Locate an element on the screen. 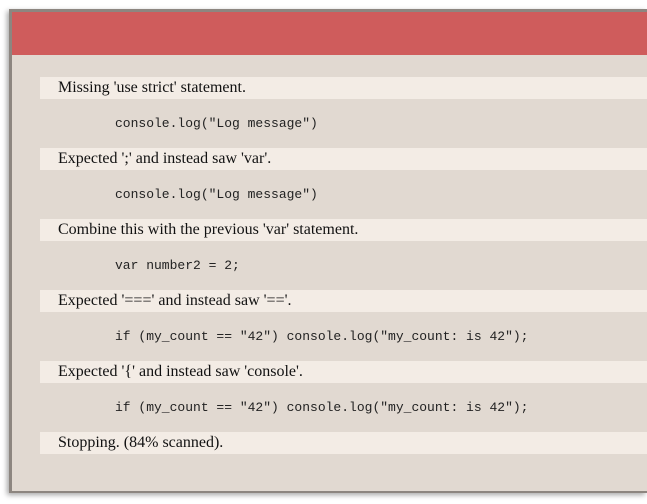 The width and height of the screenshot is (647, 504). error-message: Missing 'use strict' statement. is located at coordinates (343, 88).